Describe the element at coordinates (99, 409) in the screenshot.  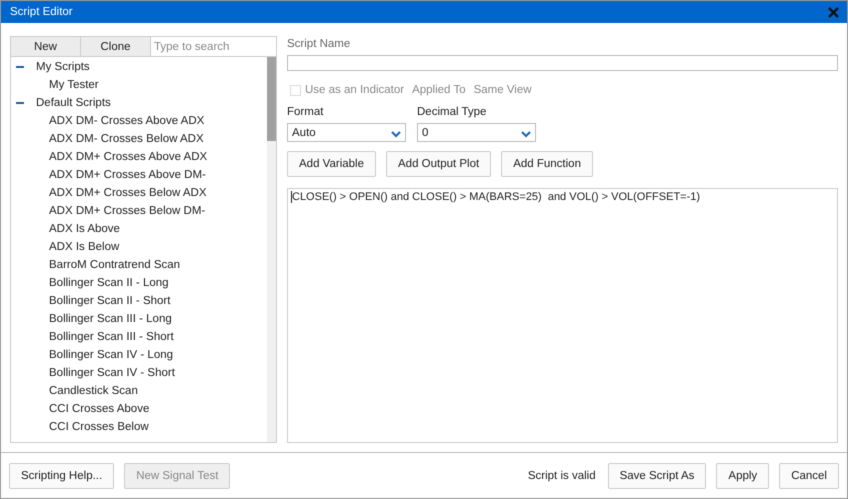
I see `tree-item: CCI Crosses Above` at that location.